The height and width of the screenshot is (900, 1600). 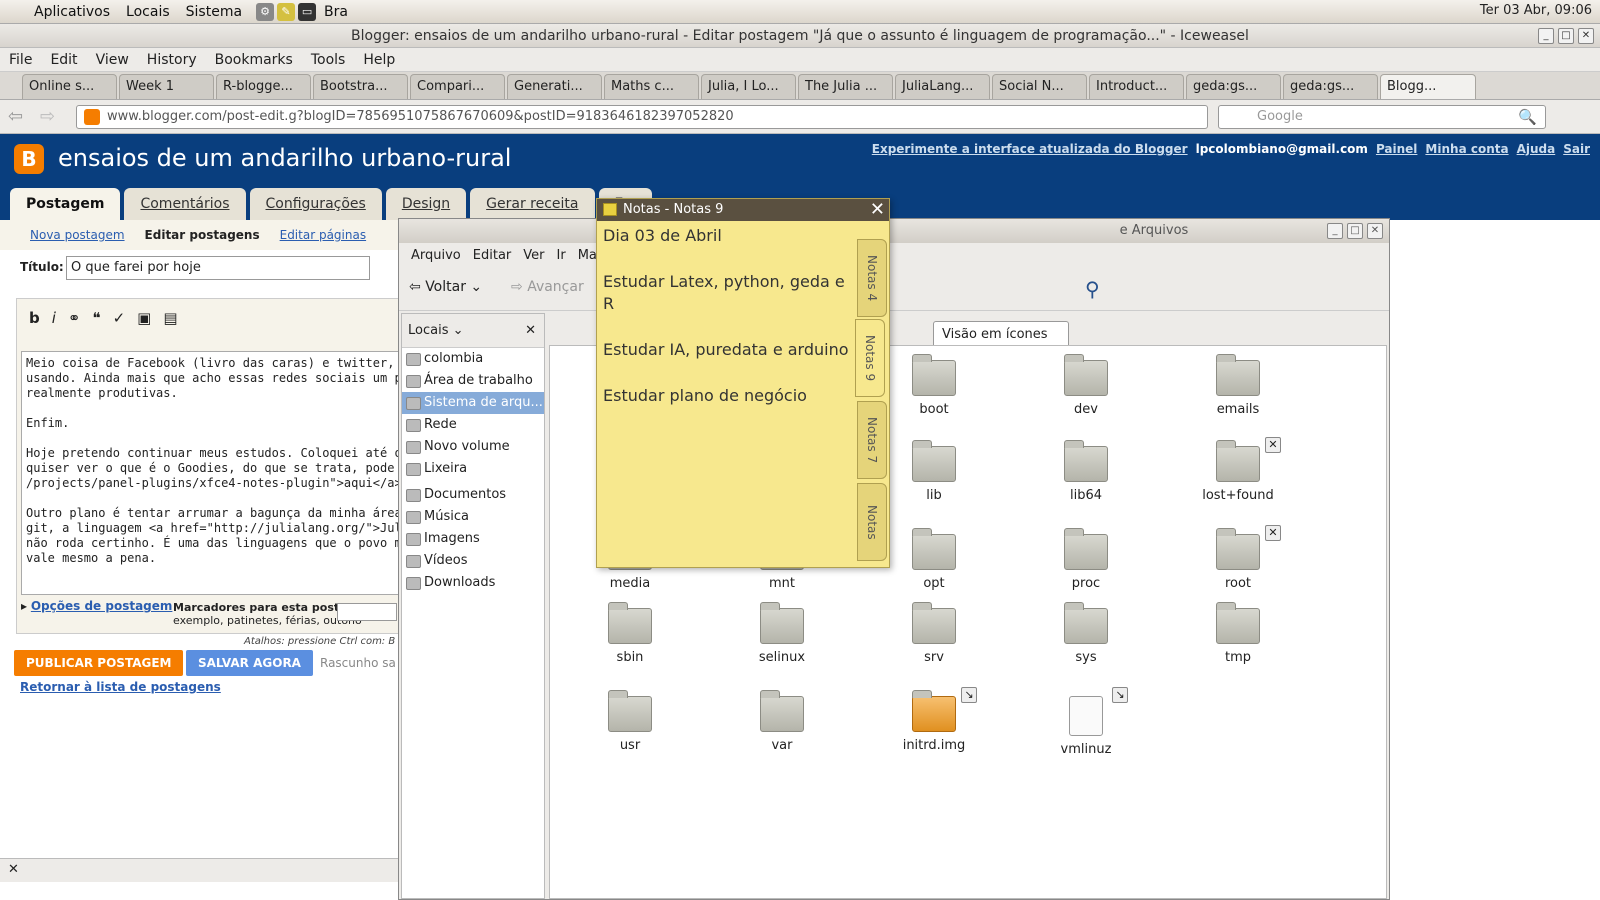 I want to click on close-button: ✕, so click(x=1586, y=36).